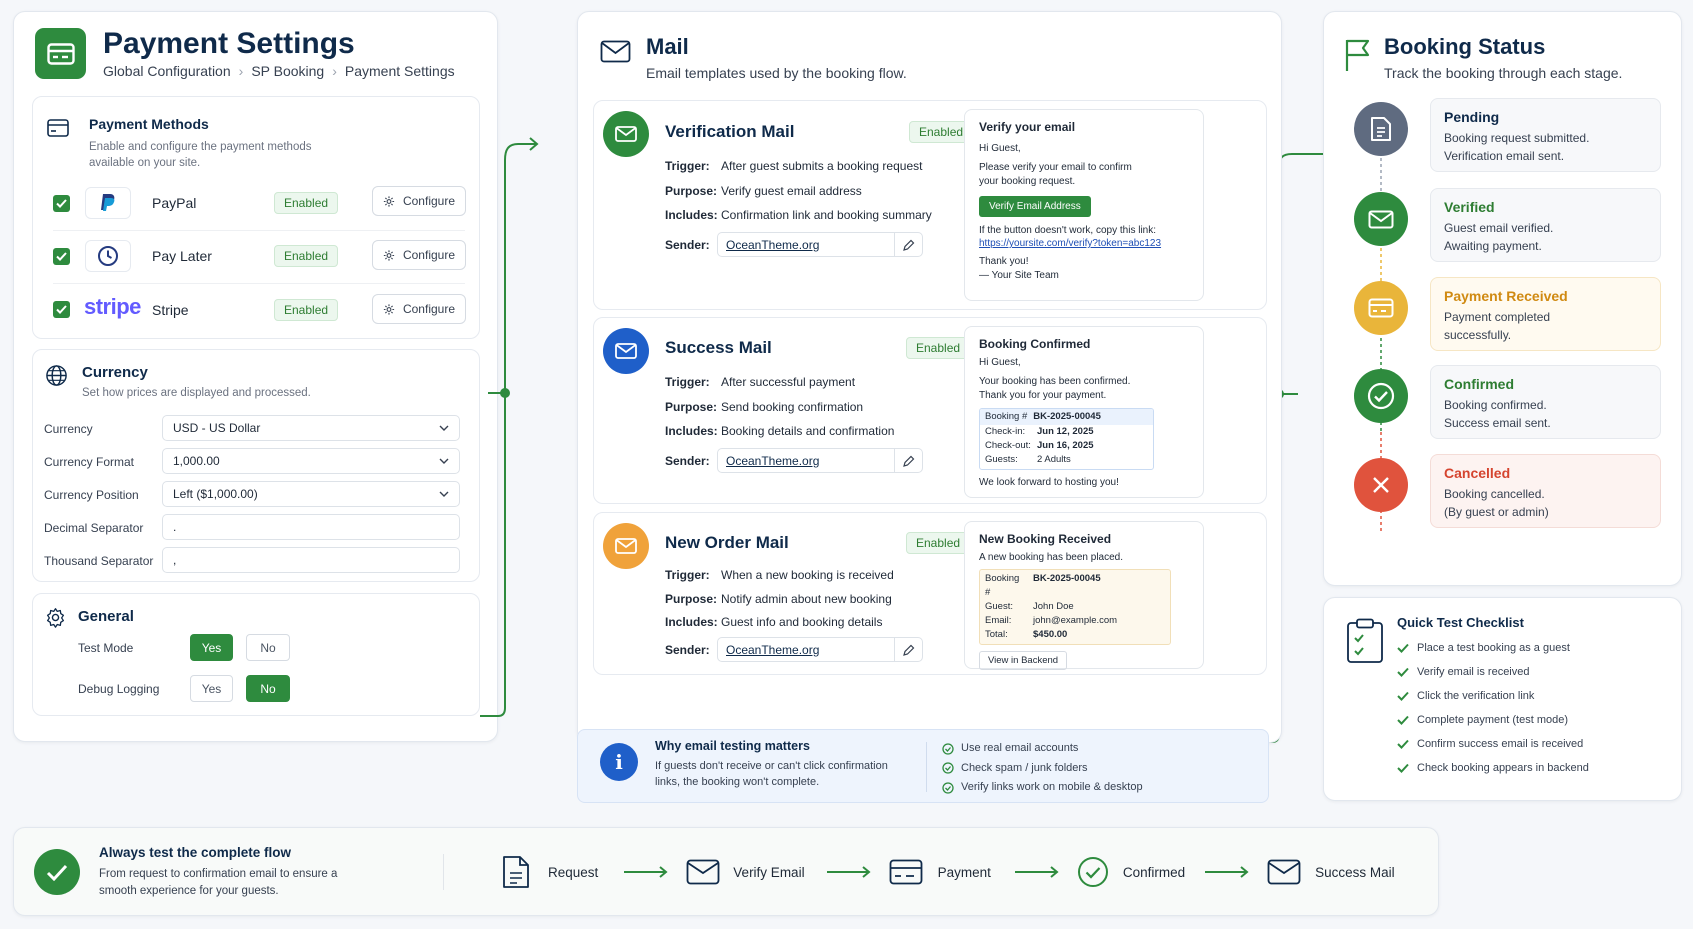 This screenshot has width=1693, height=929. I want to click on breadcrumb-item: SP Booking, so click(287, 71).